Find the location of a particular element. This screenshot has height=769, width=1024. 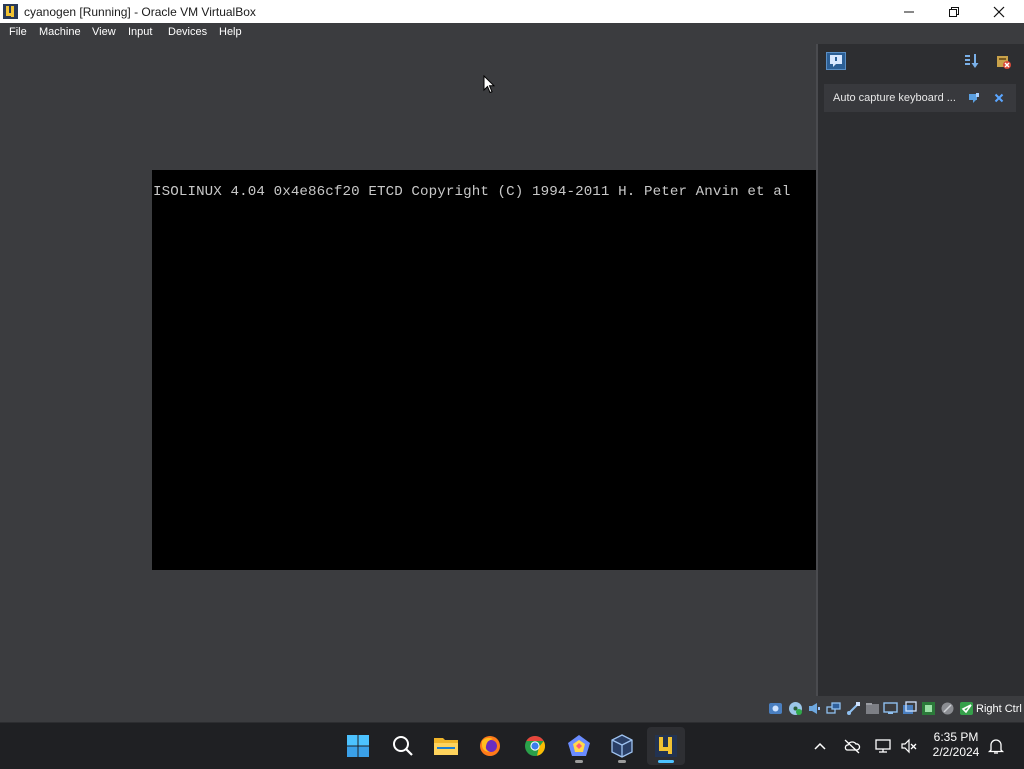

menu-help: Help is located at coordinates (230, 32).